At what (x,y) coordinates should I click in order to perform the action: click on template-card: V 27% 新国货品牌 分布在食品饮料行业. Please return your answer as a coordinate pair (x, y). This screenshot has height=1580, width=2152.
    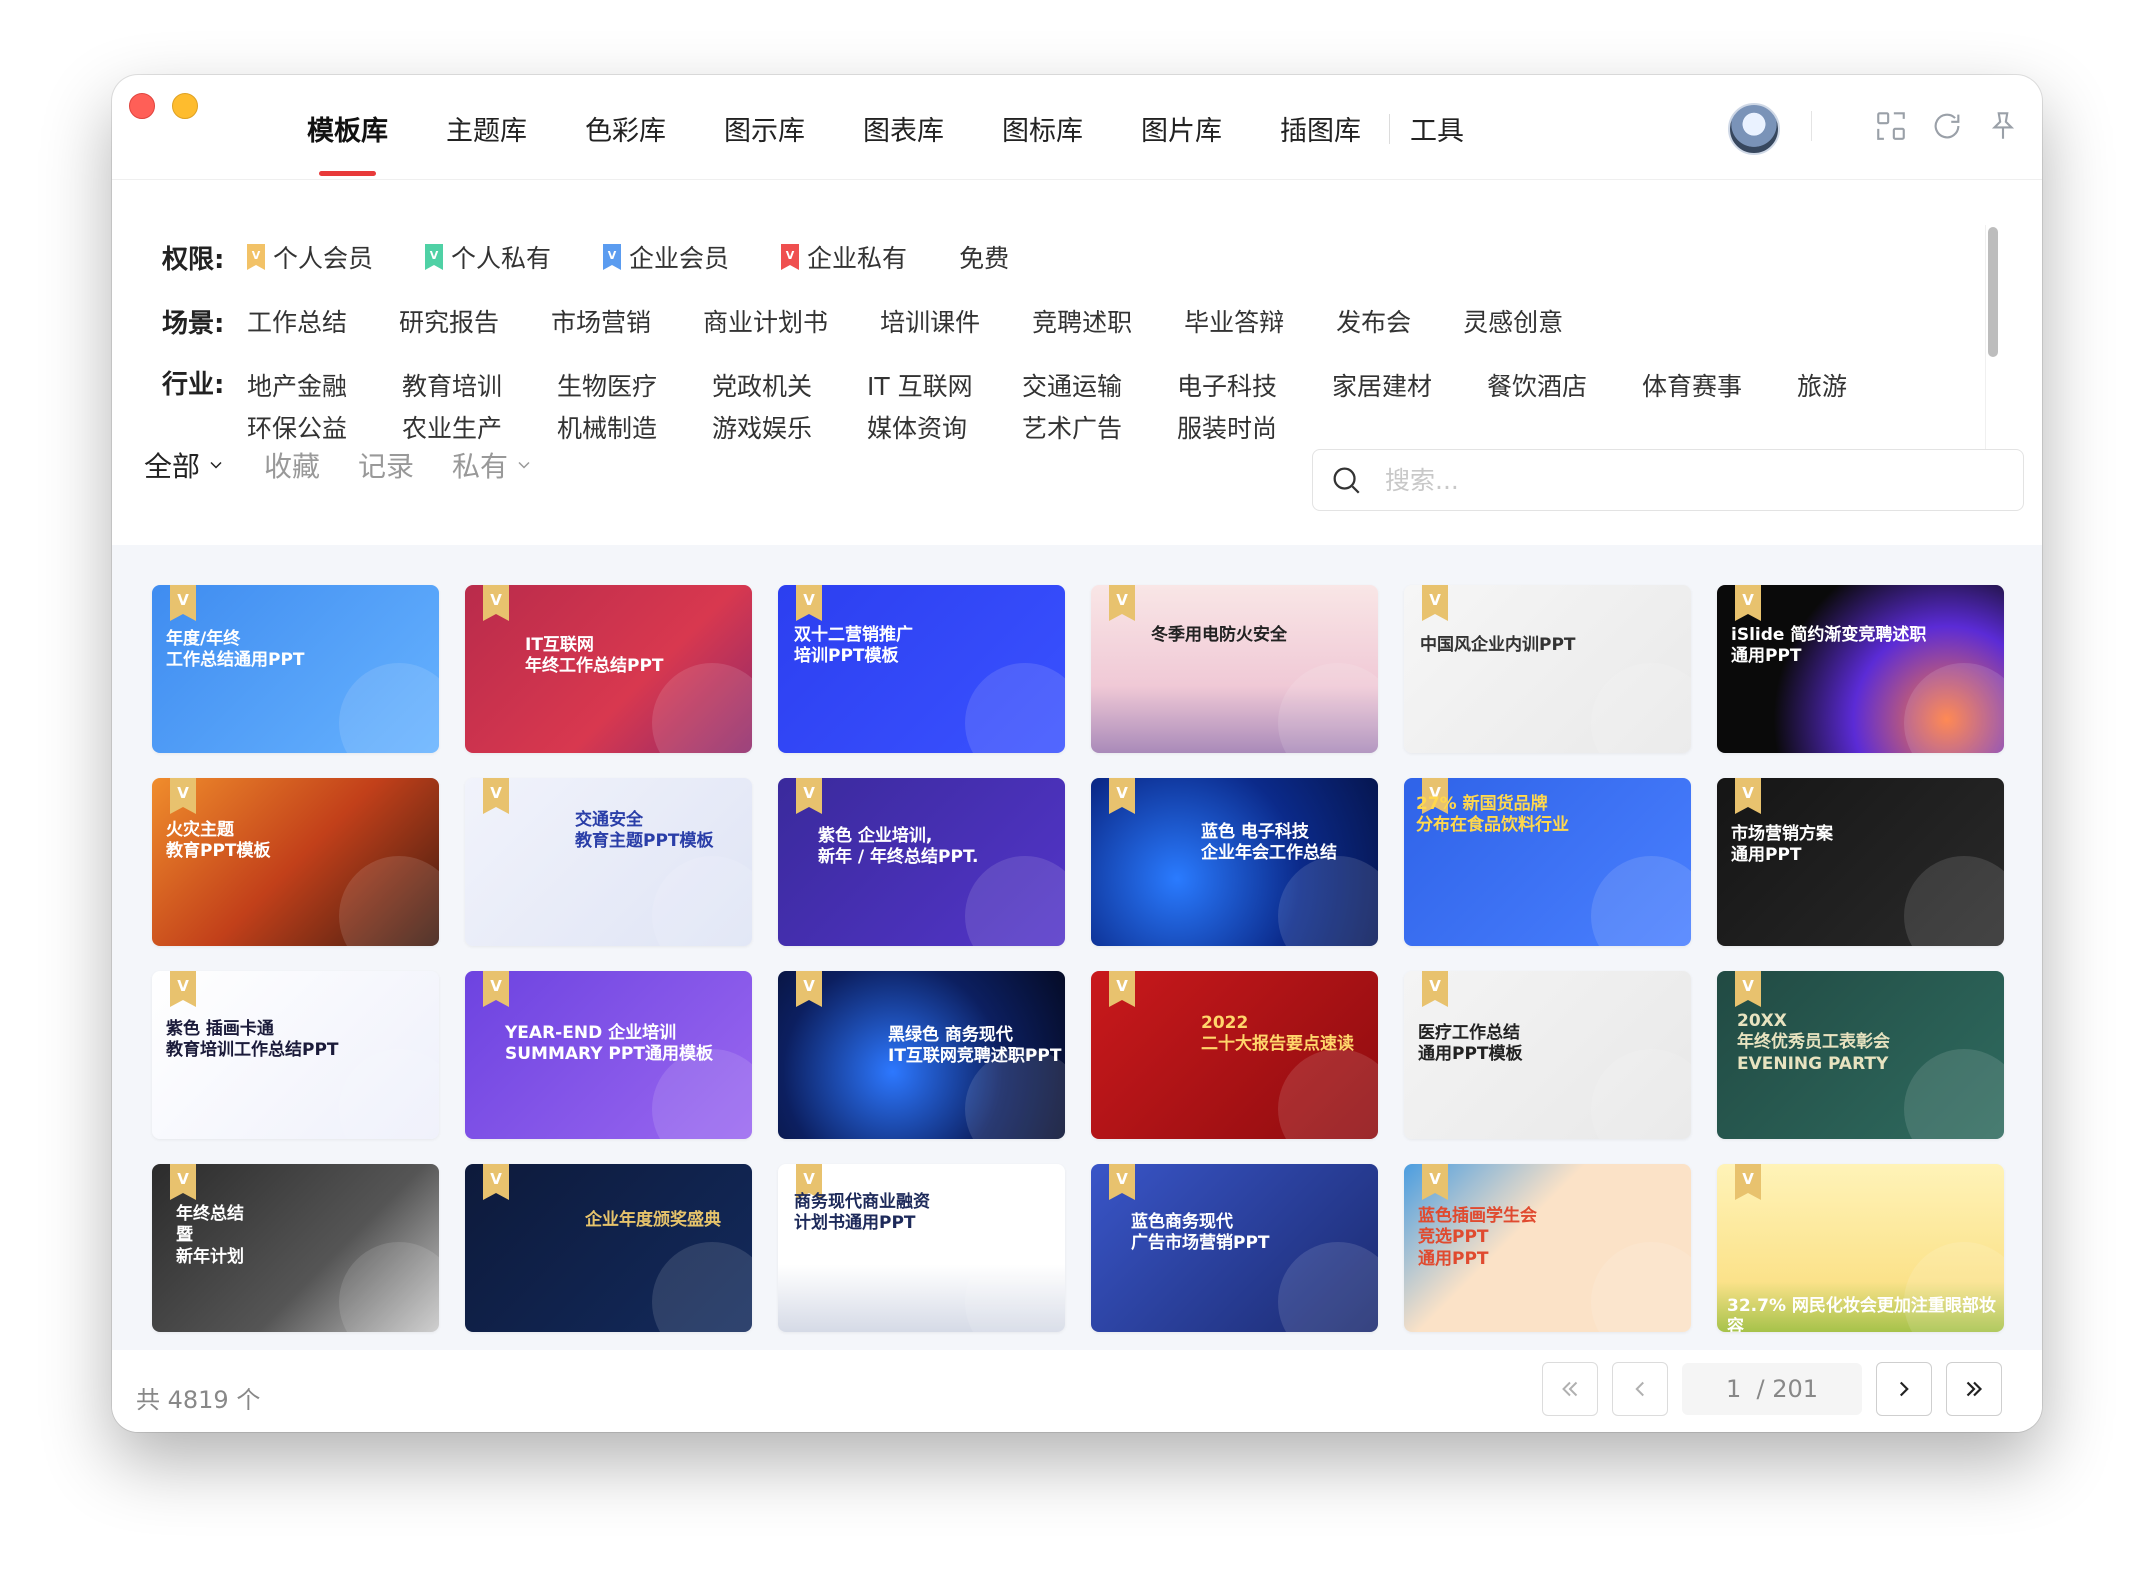
    Looking at the image, I should click on (1547, 862).